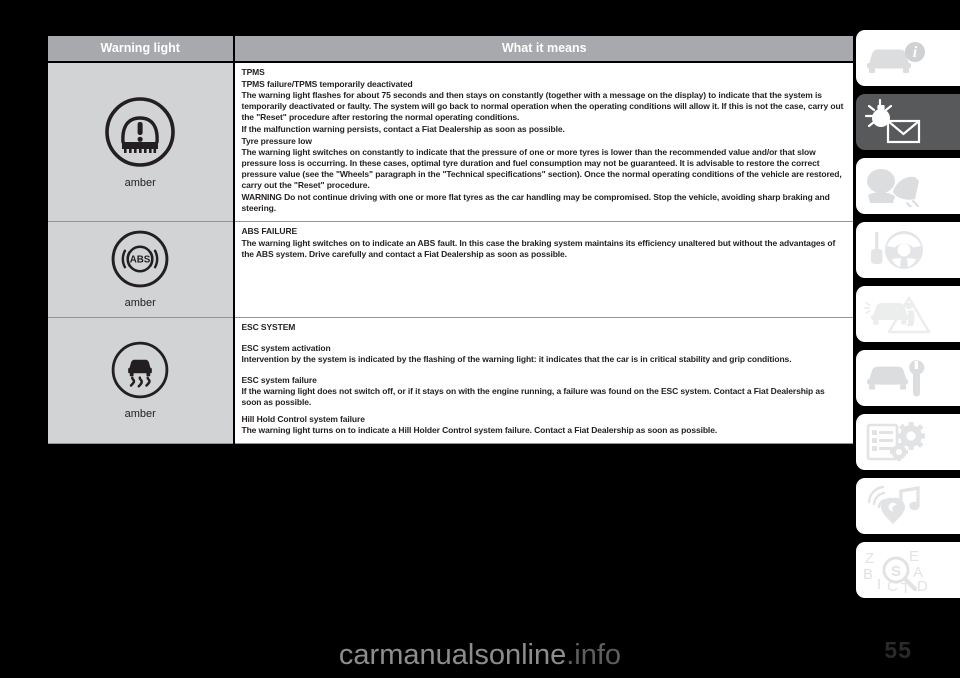 The image size is (960, 678). I want to click on bulb-envelope-icon, so click(898, 122).